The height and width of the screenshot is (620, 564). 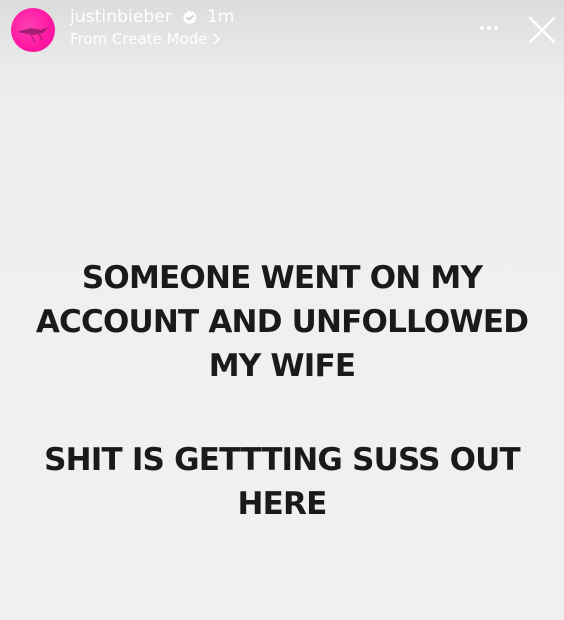 I want to click on story-text-line: ACCOUNT AND UNFOLLOWED, so click(x=282, y=322).